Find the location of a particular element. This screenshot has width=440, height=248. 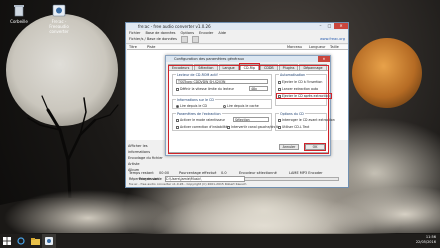

cd-text-checkbox: Utiliser CD-L Text is located at coordinates (293, 127).